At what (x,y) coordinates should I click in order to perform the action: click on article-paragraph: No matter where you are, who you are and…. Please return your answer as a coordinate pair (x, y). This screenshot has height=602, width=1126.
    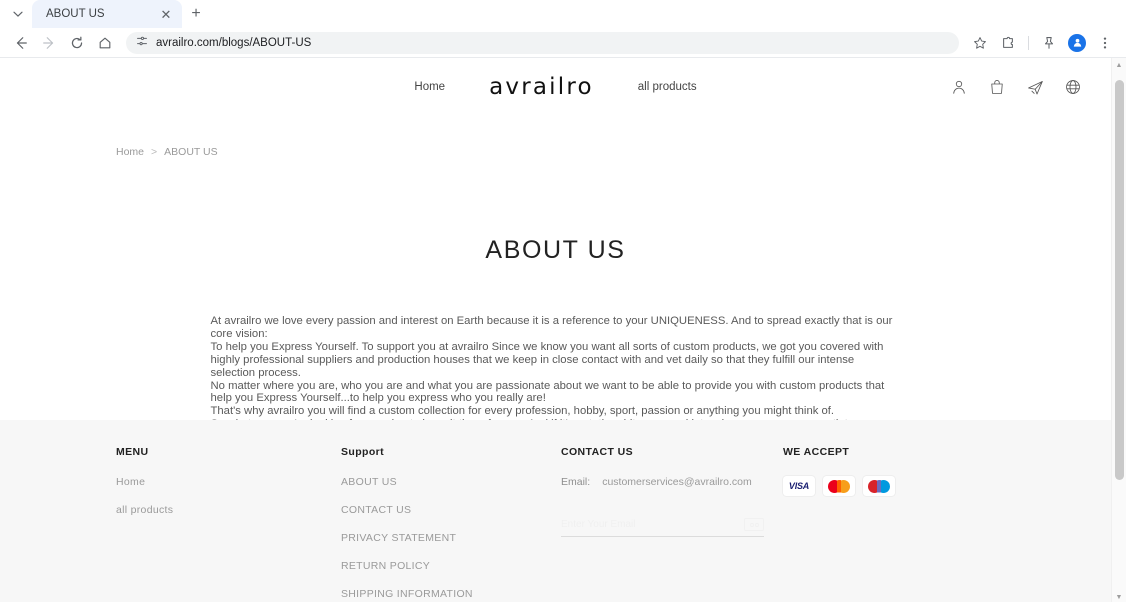
    Looking at the image, I should click on (547, 392).